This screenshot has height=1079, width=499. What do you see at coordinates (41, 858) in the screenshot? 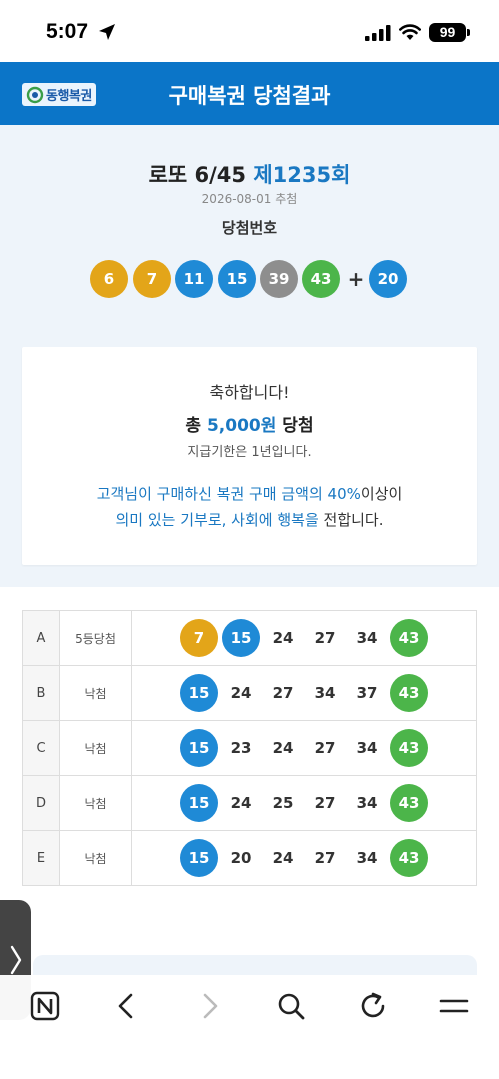
I see `ticket-game-label: E` at bounding box center [41, 858].